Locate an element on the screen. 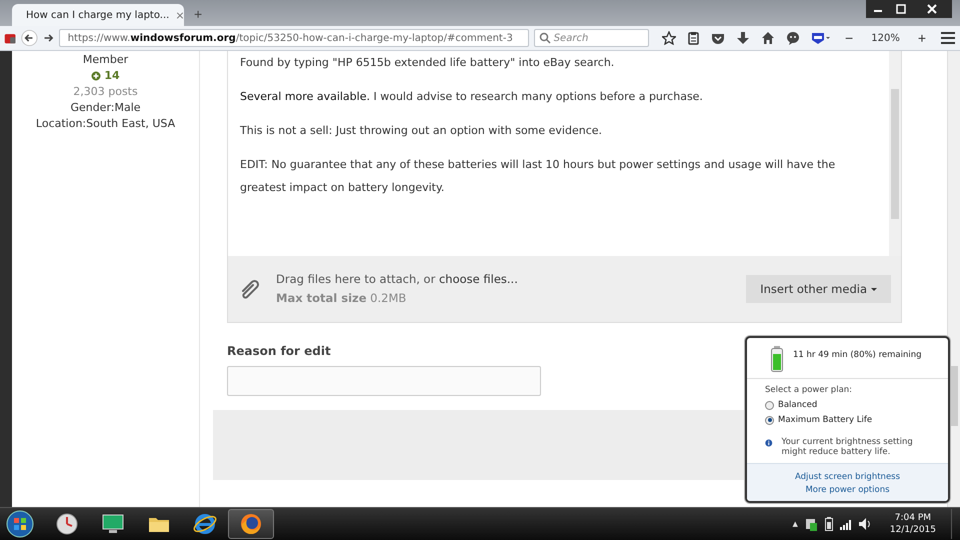 The width and height of the screenshot is (960, 540). reputation-score: 14 is located at coordinates (105, 76).